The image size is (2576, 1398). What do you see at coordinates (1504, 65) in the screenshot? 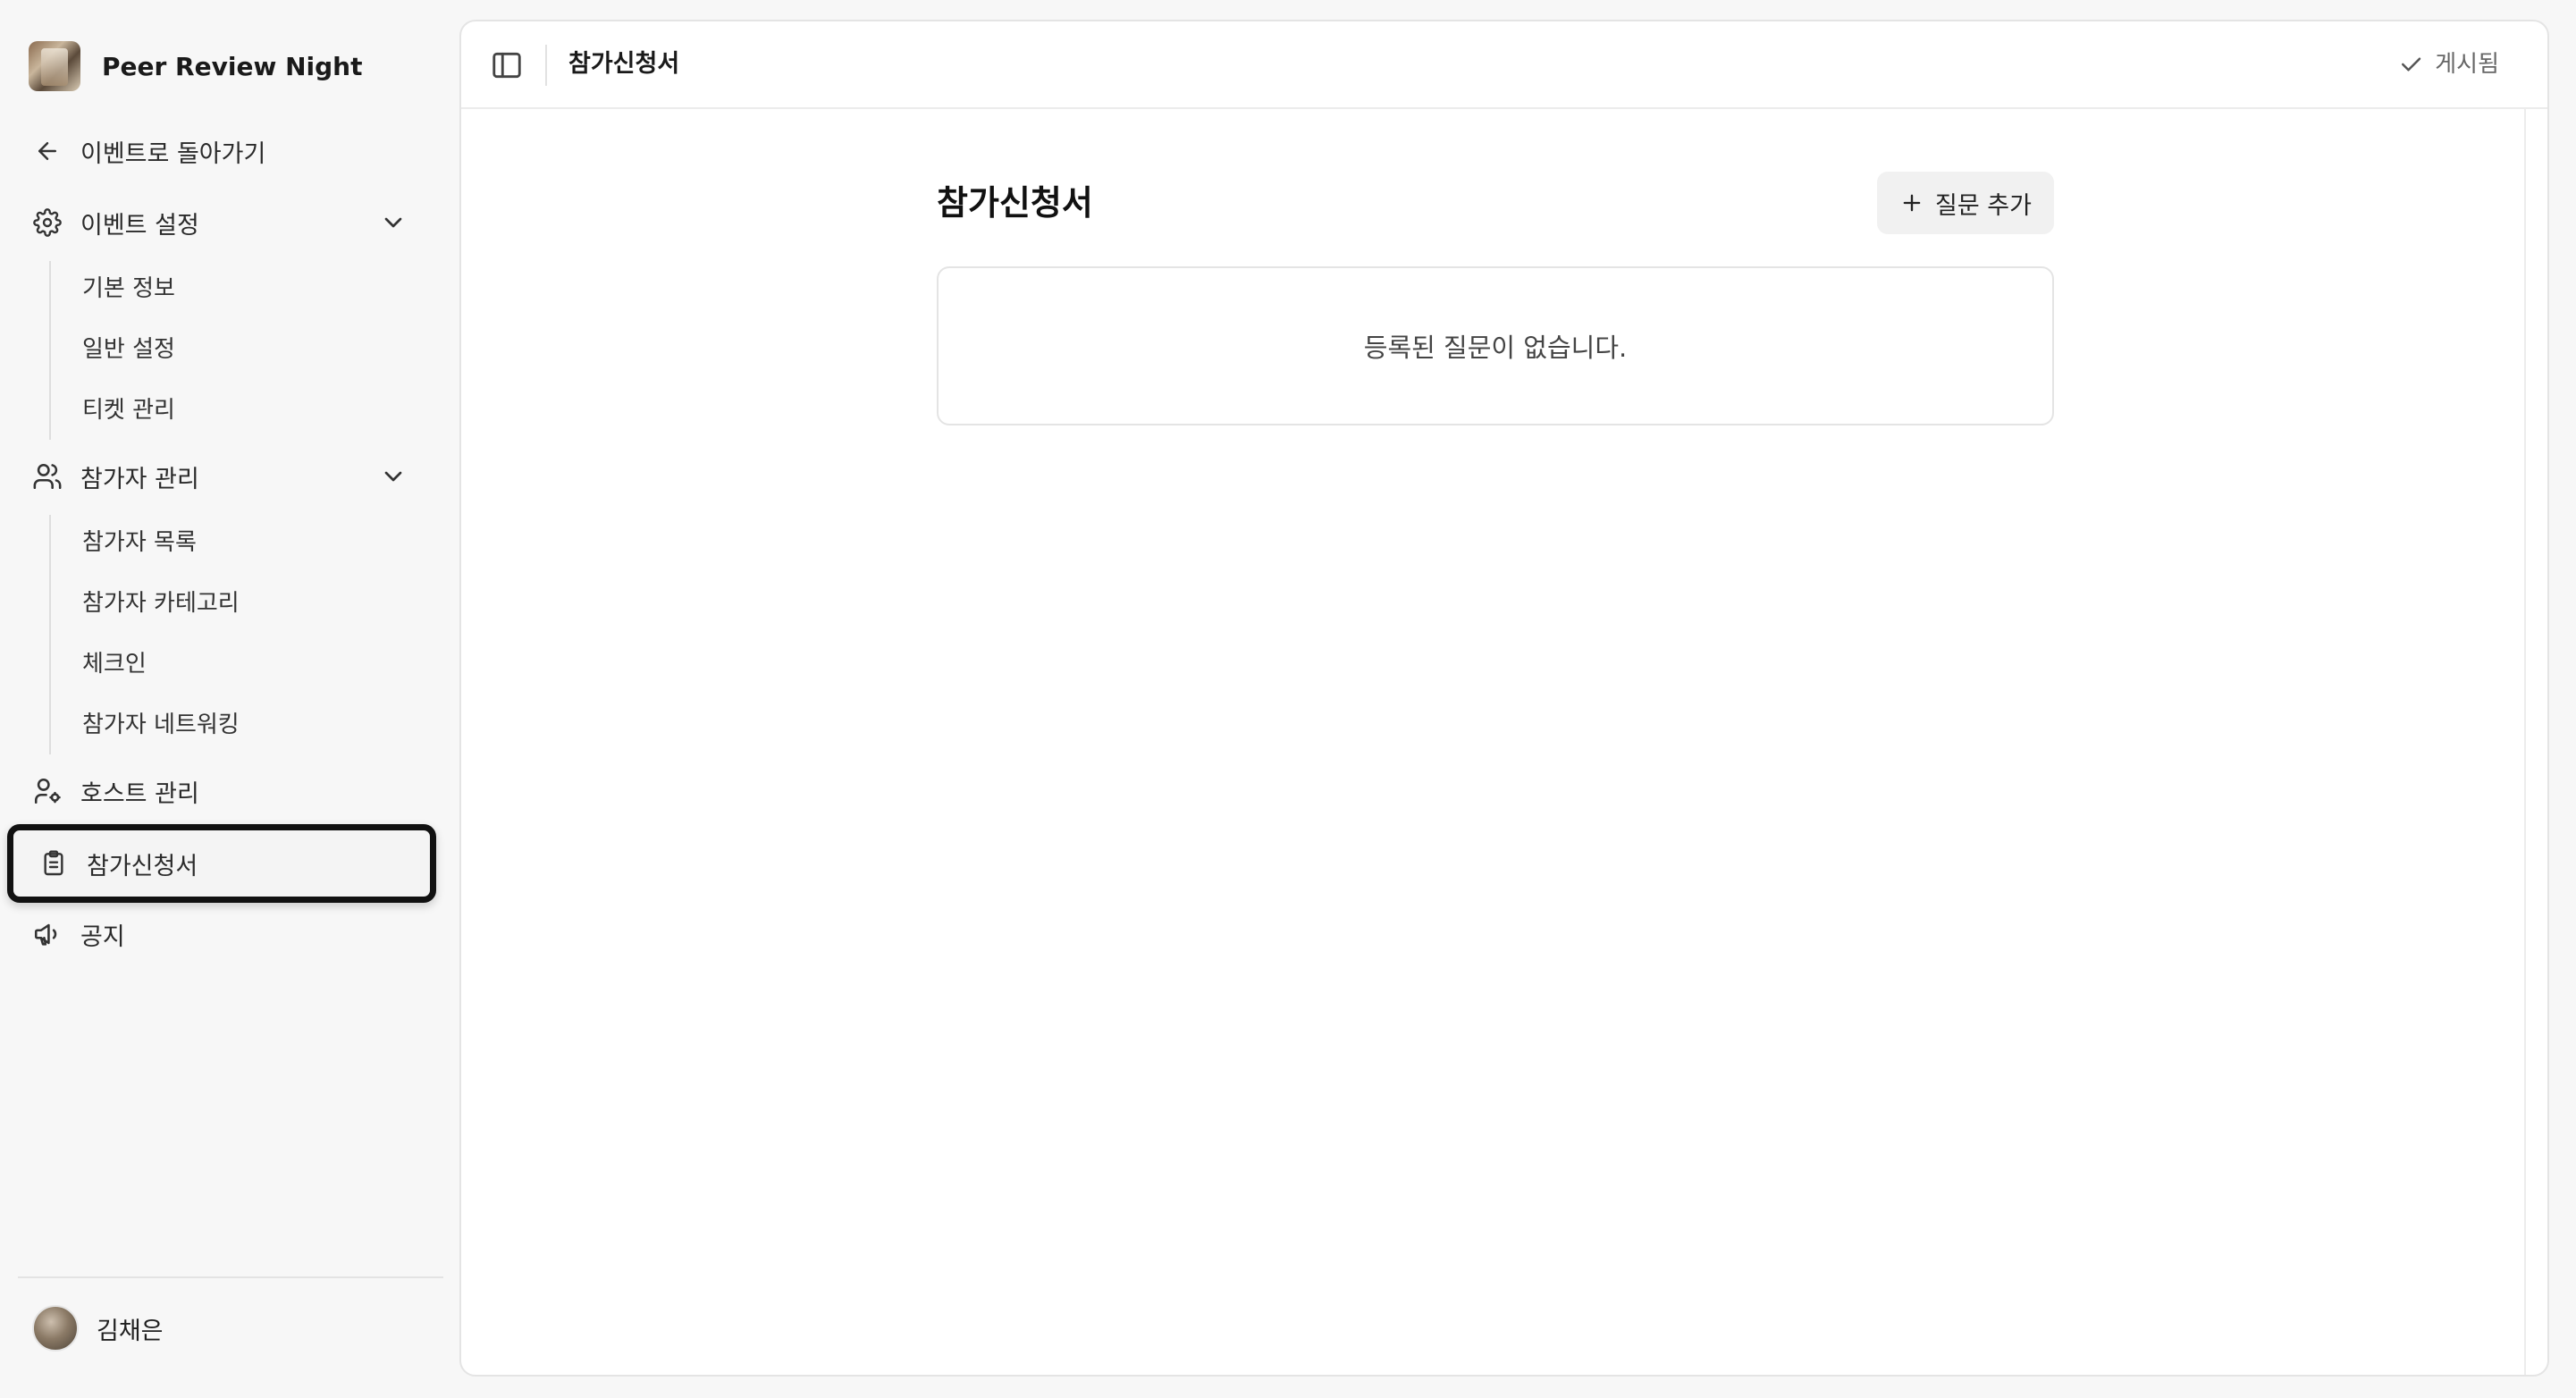
I see `top-bar: 참가신청서 게시됨` at bounding box center [1504, 65].